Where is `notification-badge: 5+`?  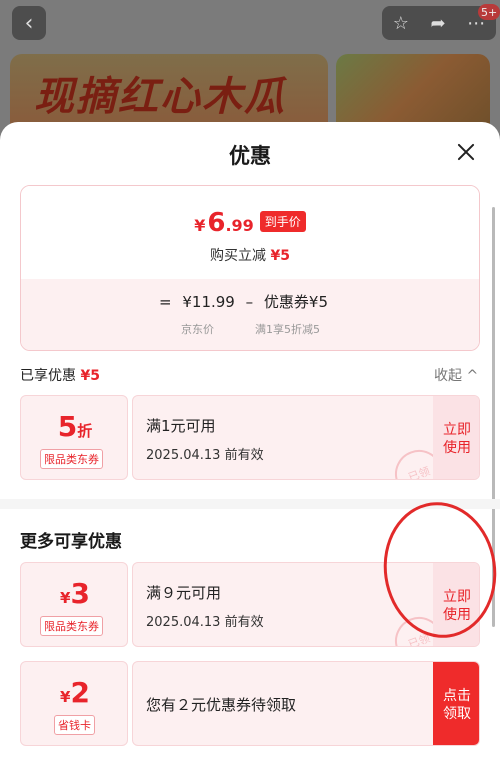
notification-badge: 5+ is located at coordinates (489, 12).